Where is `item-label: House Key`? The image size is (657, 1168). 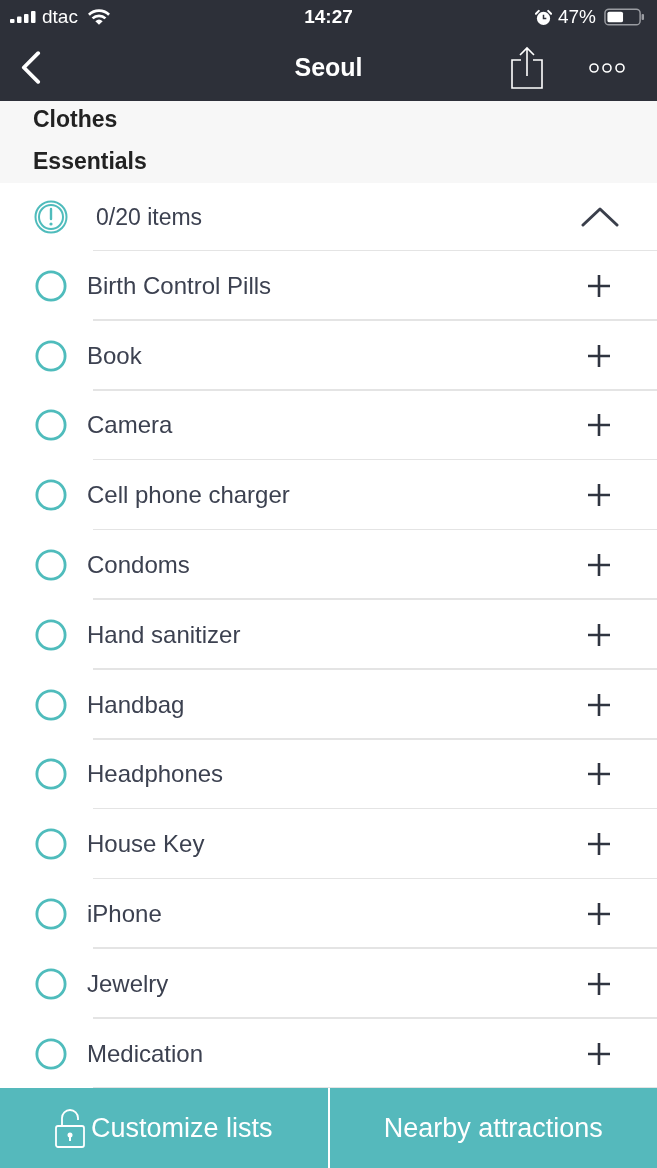
item-label: House Key is located at coordinates (146, 844).